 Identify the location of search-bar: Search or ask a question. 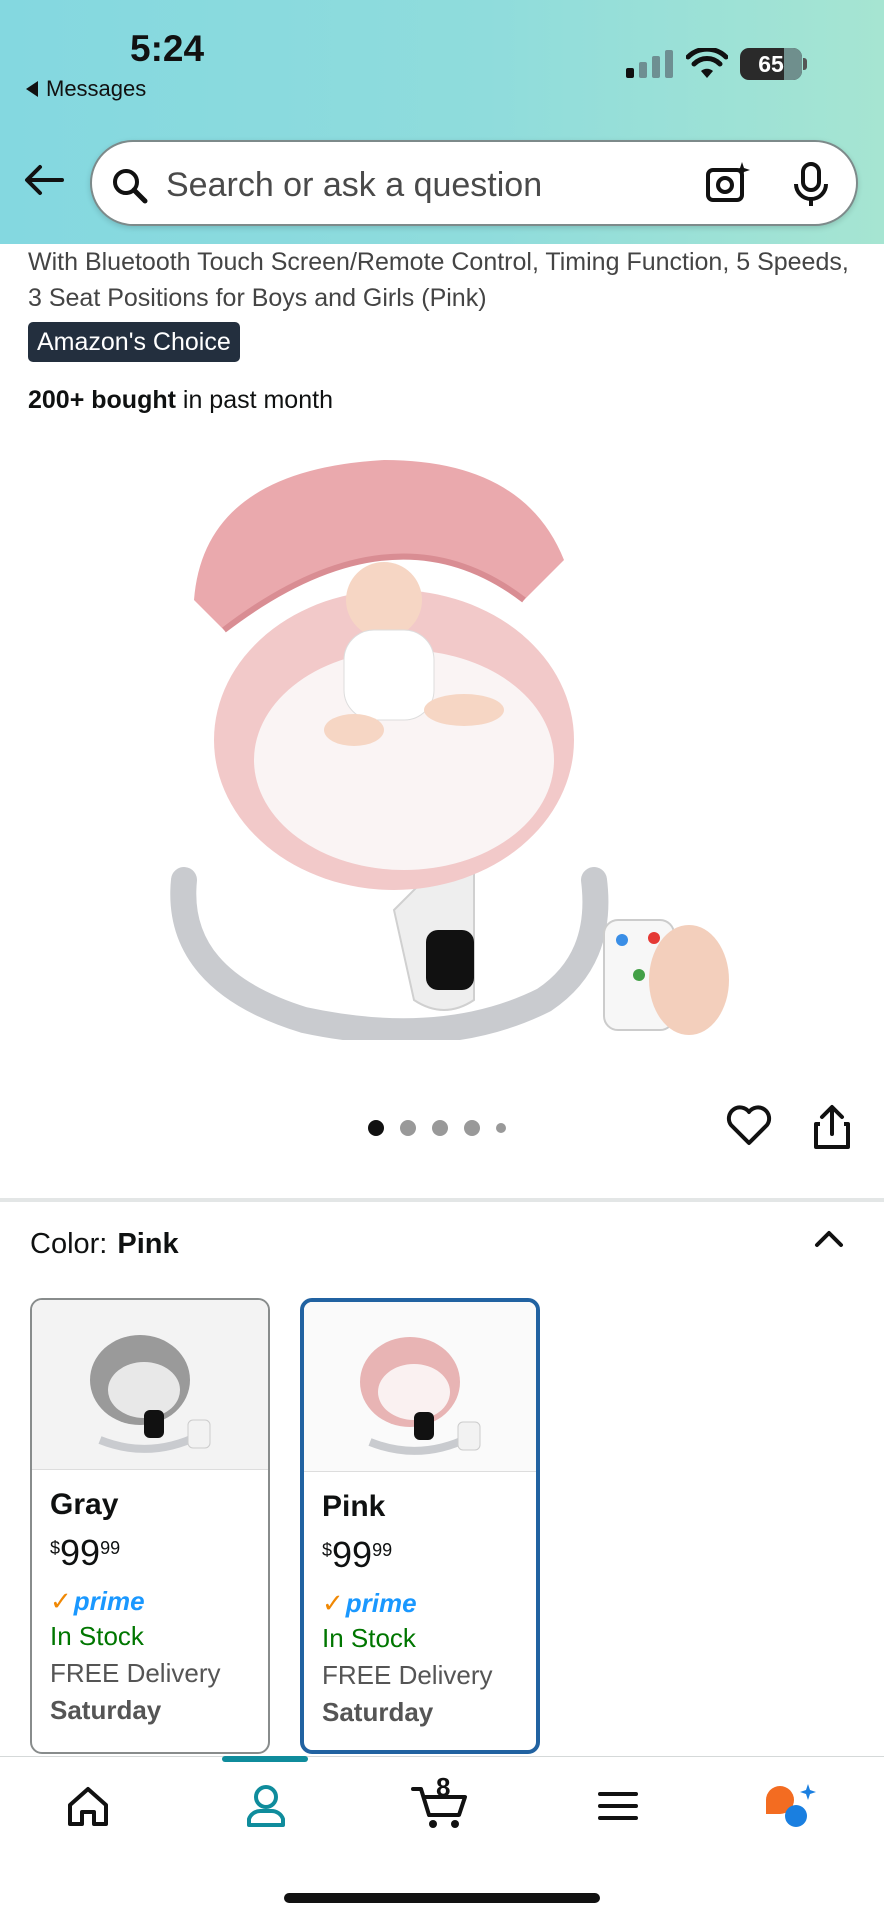
(474, 183).